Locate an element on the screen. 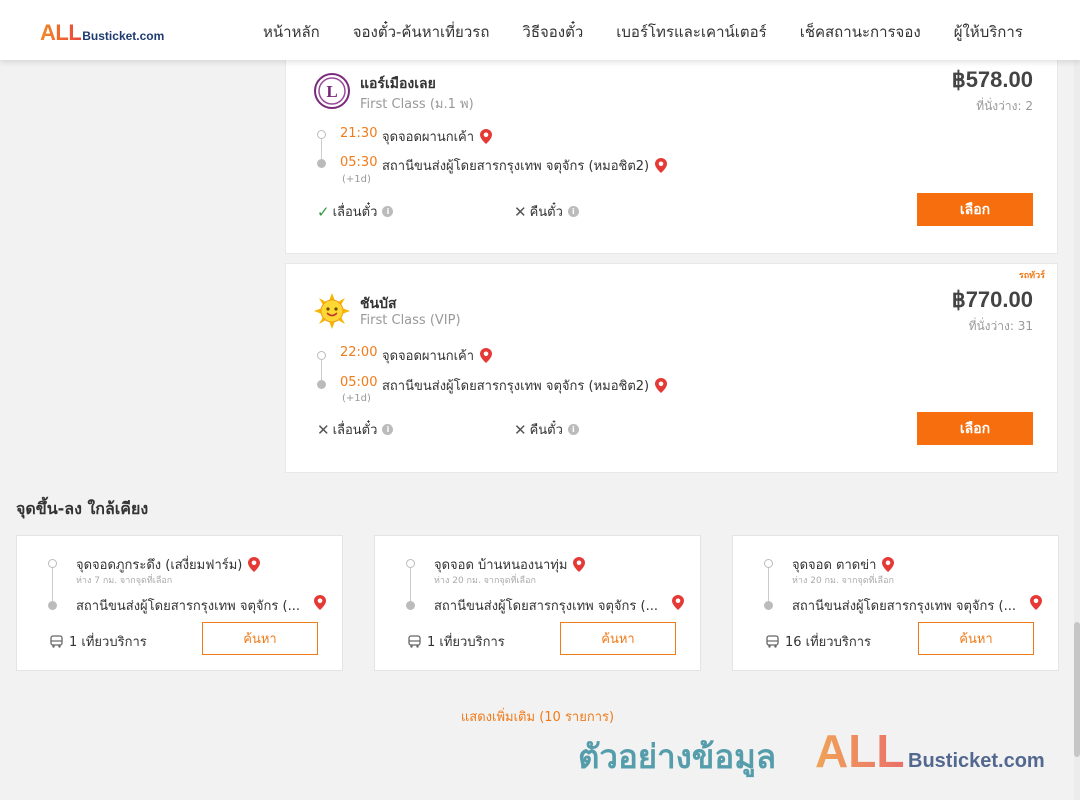 The image size is (1080, 800). nearby-from: จุดจอด บ้านหนองนาทุ่ม is located at coordinates (510, 564).